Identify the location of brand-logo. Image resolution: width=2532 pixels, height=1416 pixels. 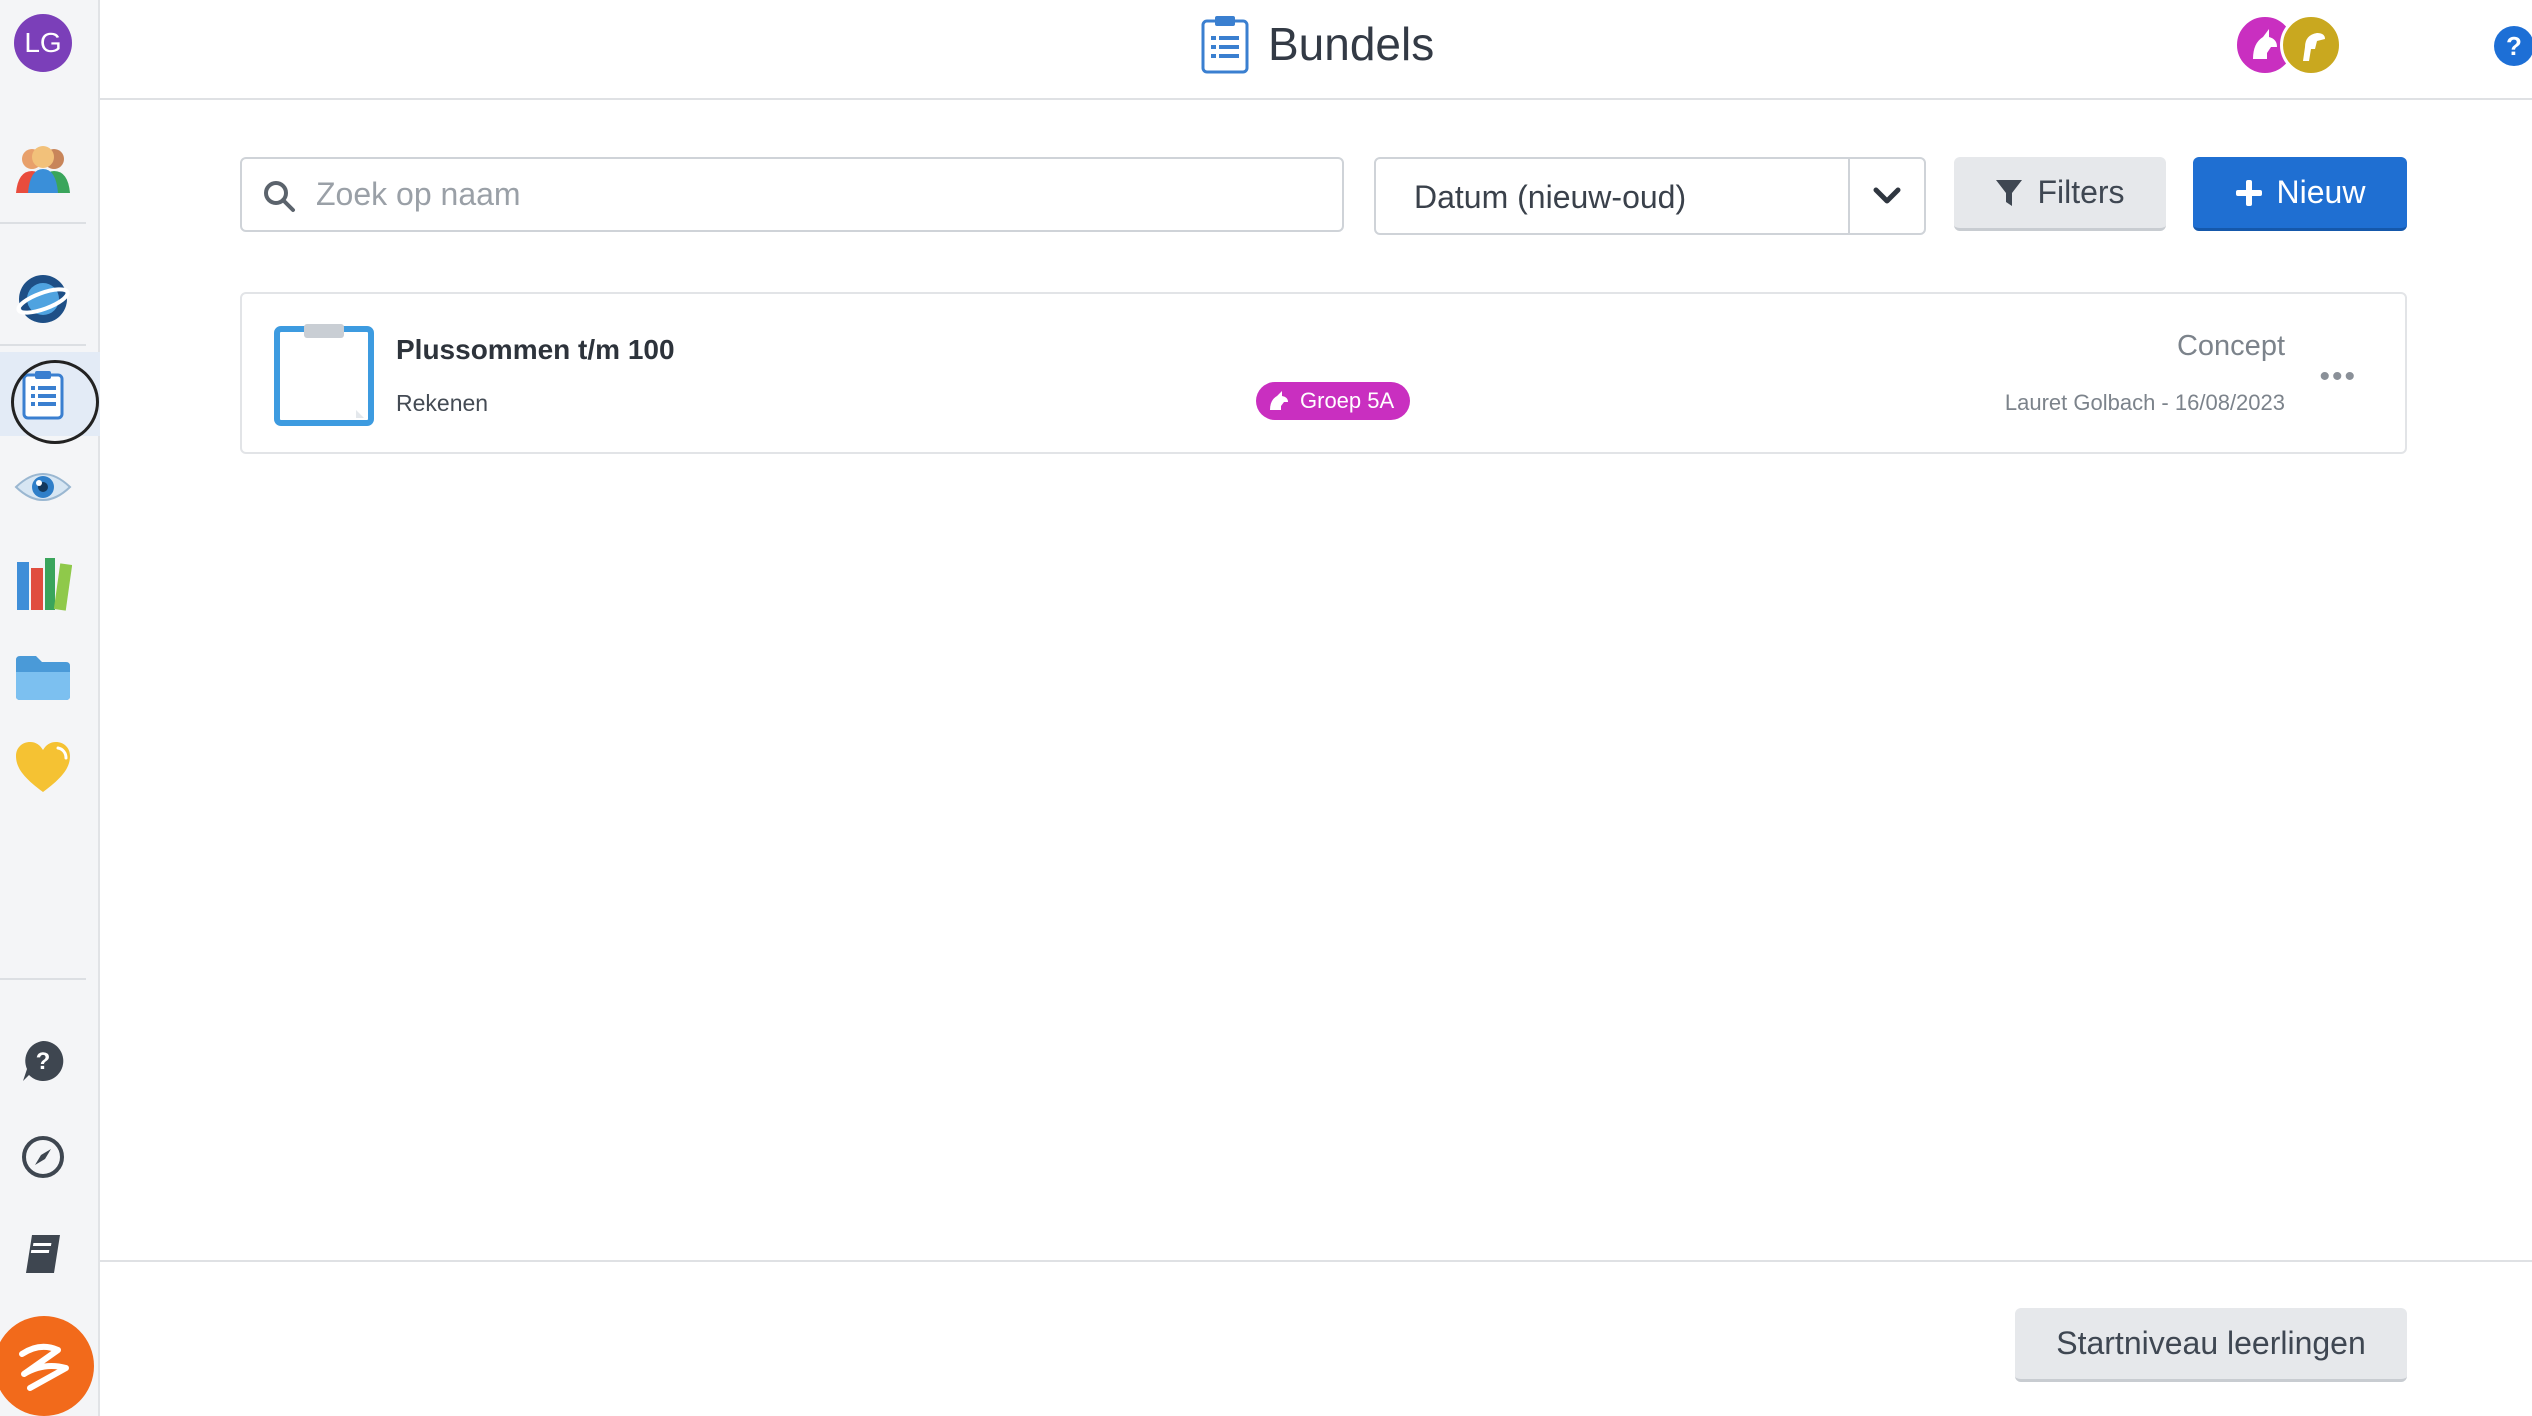
(47, 1366).